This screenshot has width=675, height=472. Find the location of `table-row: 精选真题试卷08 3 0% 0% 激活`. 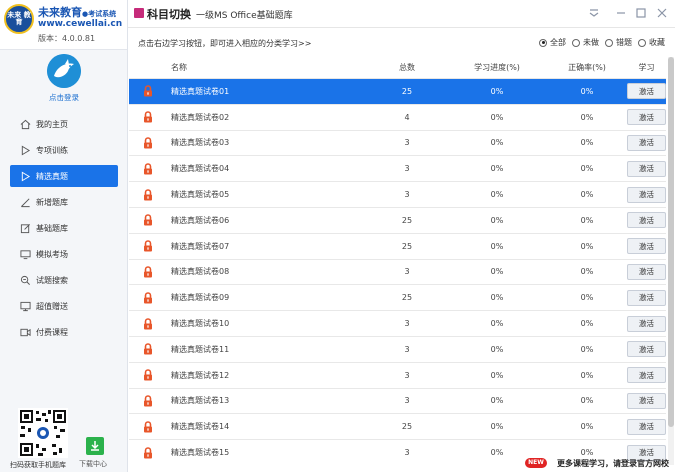

table-row: 精选真题试卷08 3 0% 0% 激活 is located at coordinates (397, 272).